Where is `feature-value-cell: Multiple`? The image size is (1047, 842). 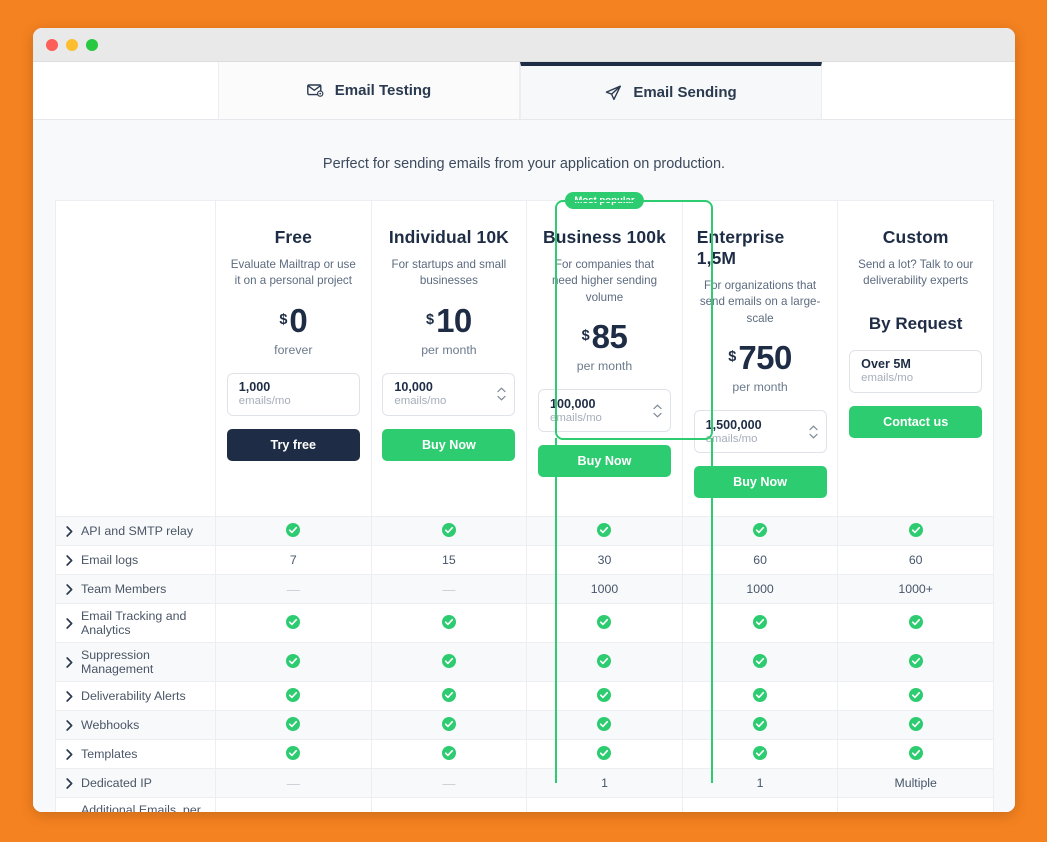 feature-value-cell: Multiple is located at coordinates (915, 783).